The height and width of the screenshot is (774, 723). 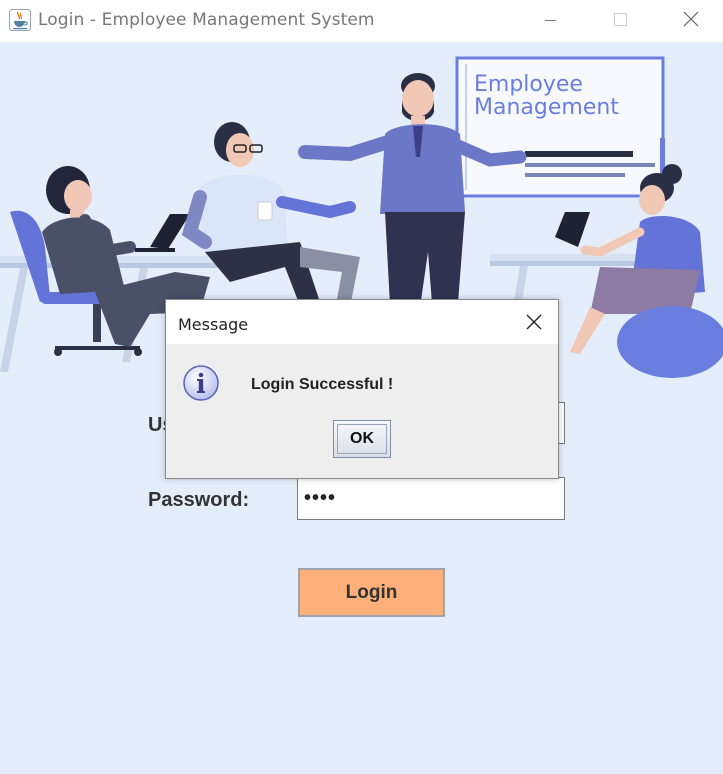 I want to click on board-title-line1: Employee, so click(x=528, y=84).